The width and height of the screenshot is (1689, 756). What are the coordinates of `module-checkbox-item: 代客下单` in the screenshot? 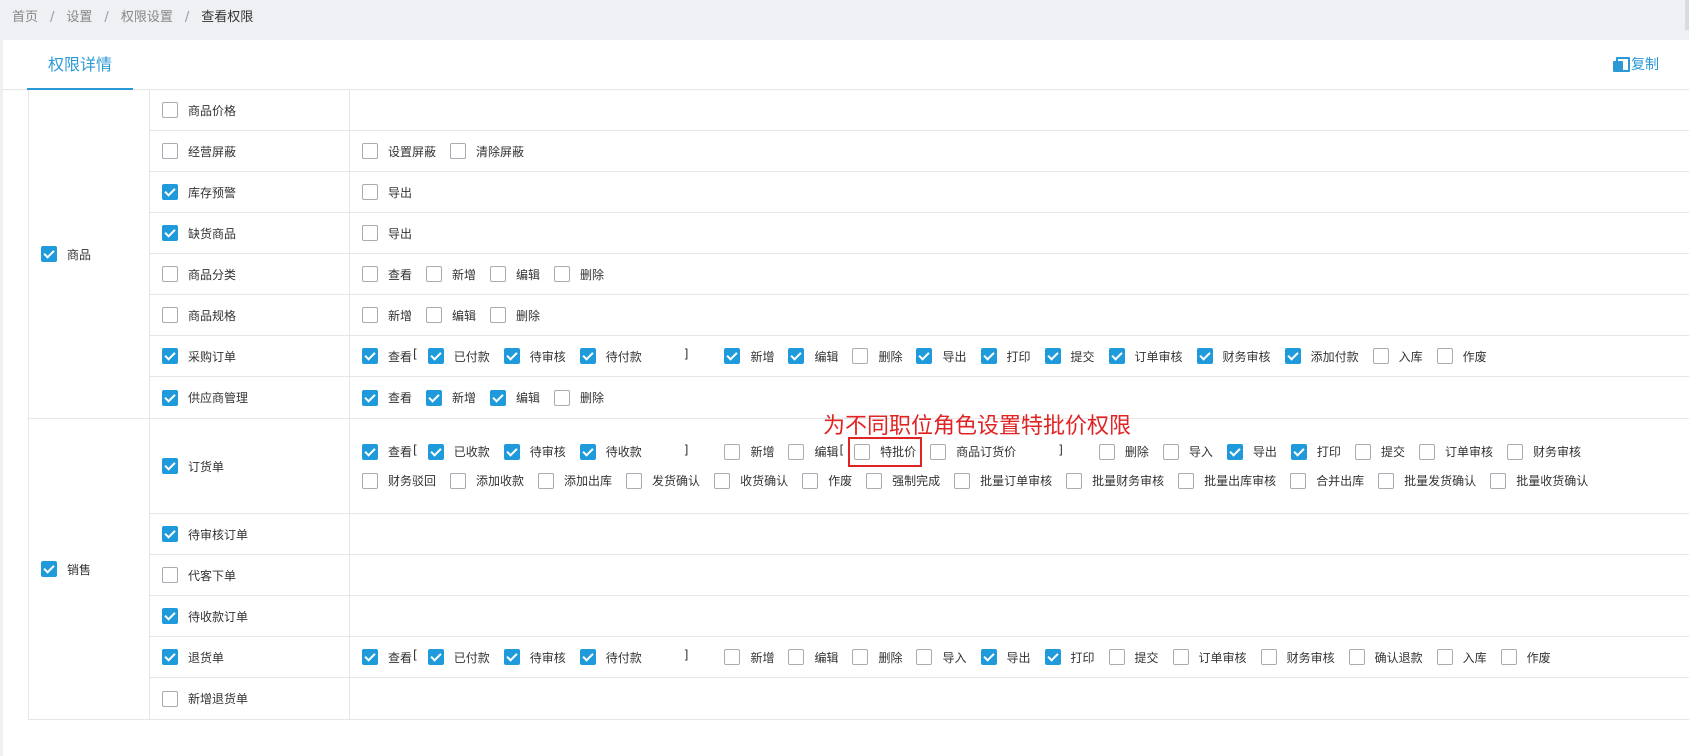 It's located at (199, 575).